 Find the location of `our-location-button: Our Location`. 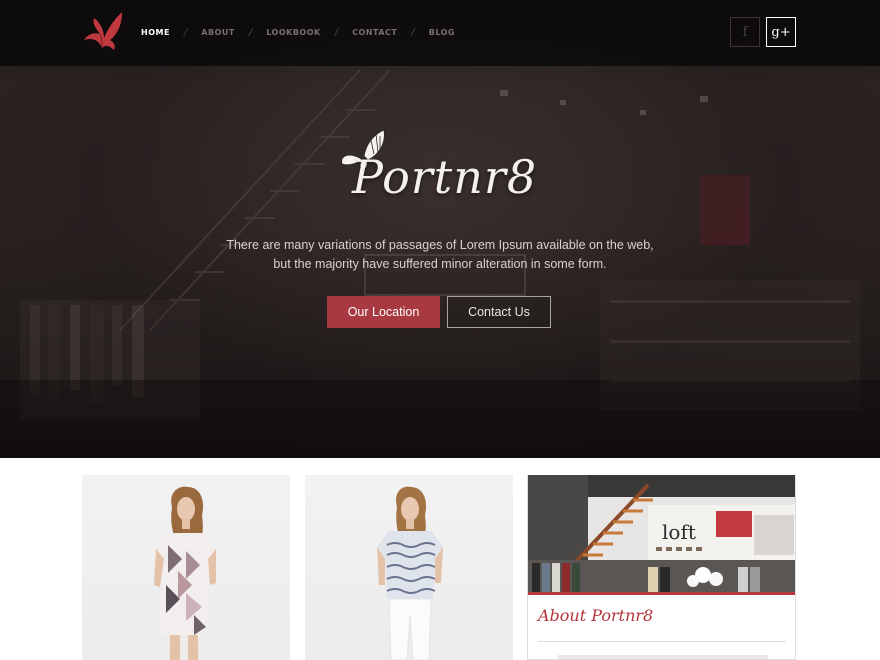

our-location-button: Our Location is located at coordinates (383, 312).